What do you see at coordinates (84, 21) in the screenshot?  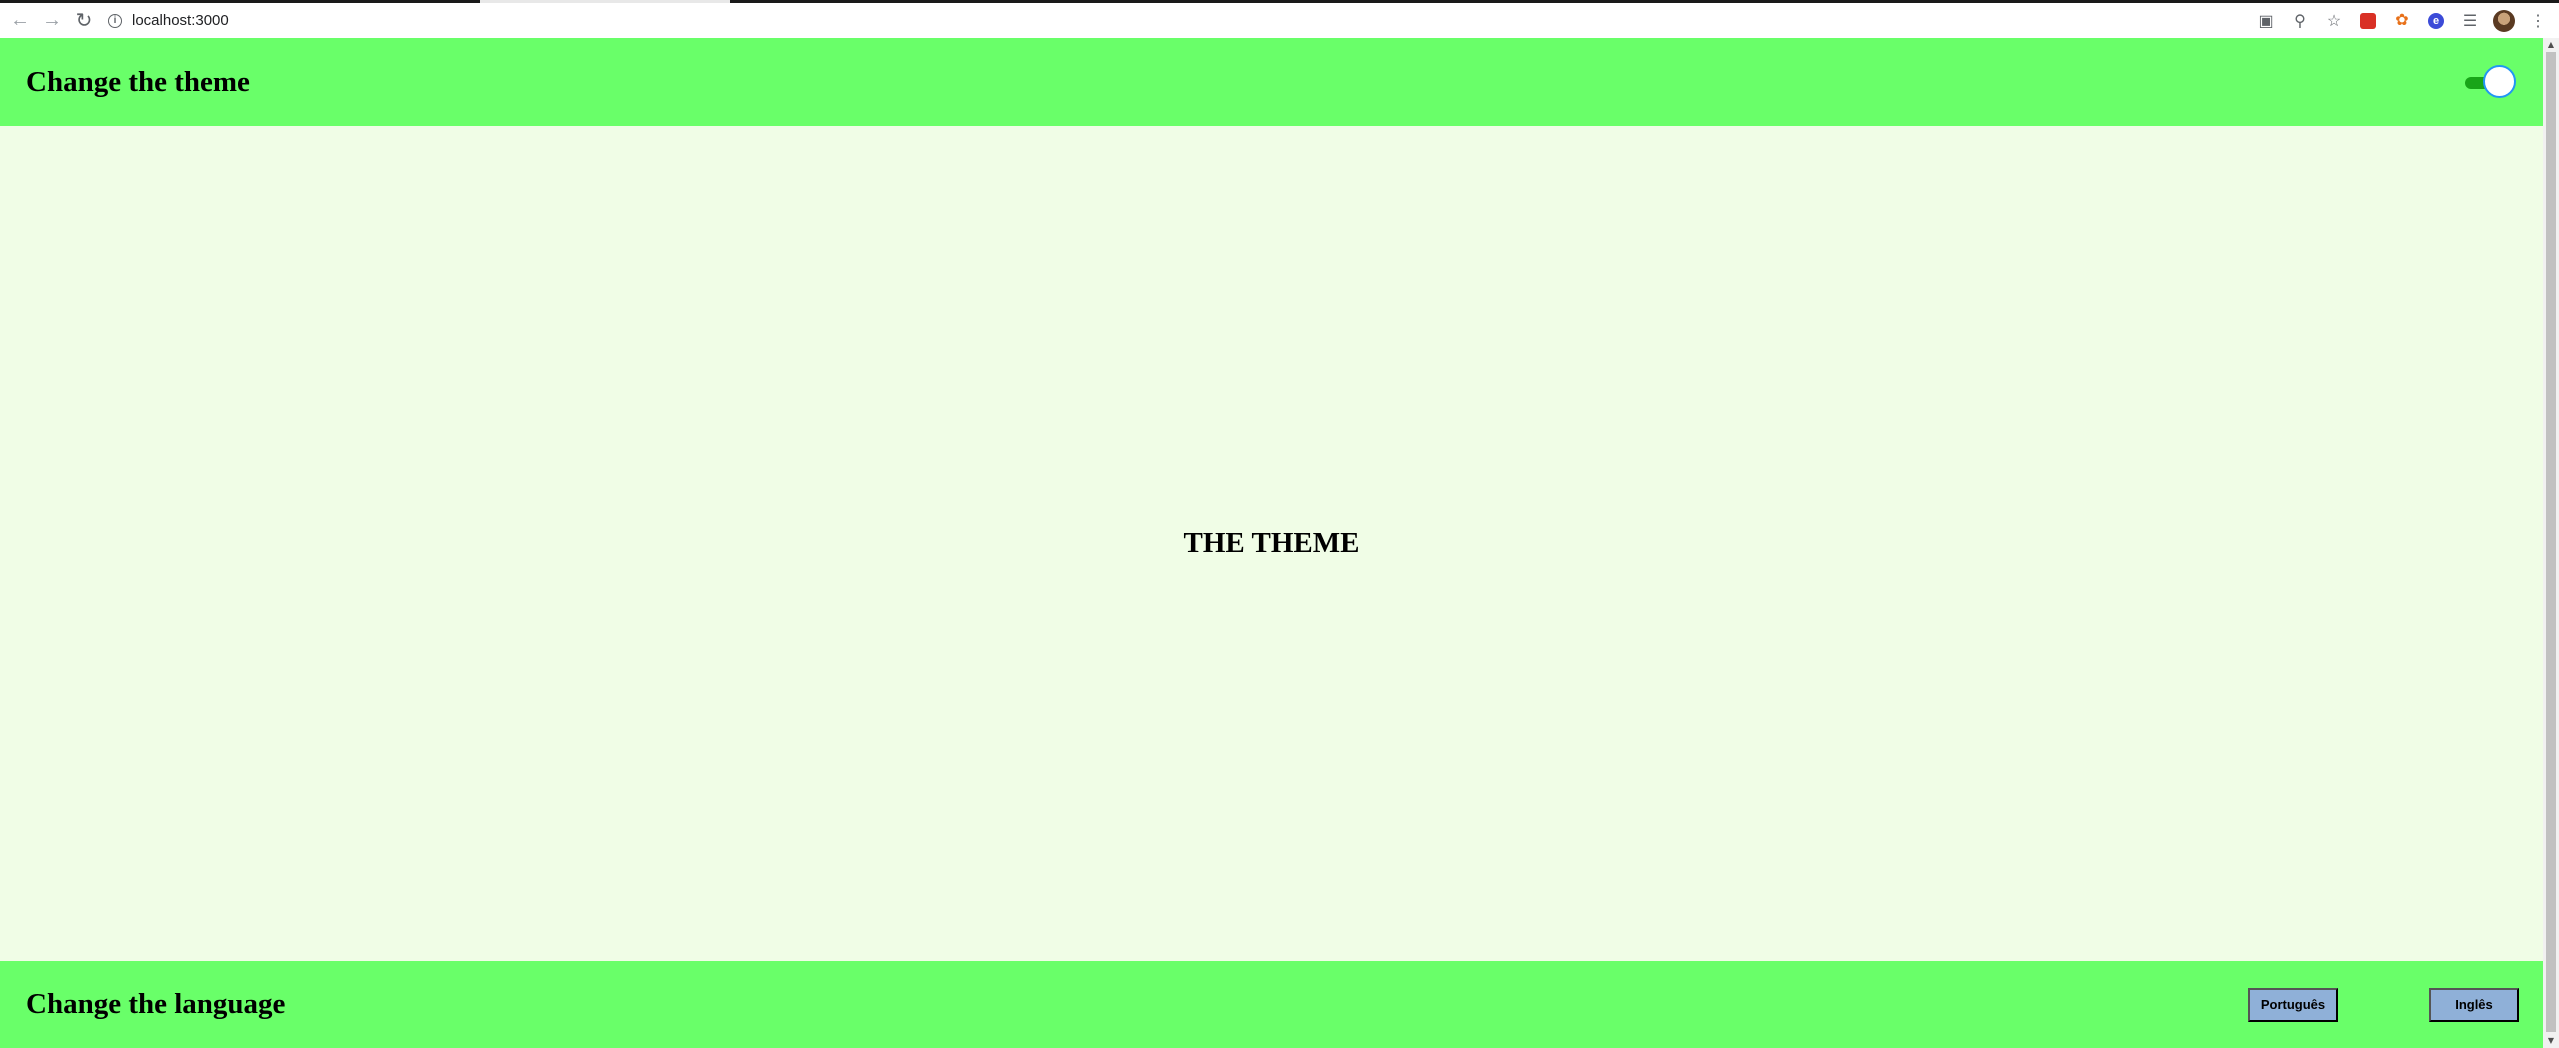 I see `reload-icon: ↻` at bounding box center [84, 21].